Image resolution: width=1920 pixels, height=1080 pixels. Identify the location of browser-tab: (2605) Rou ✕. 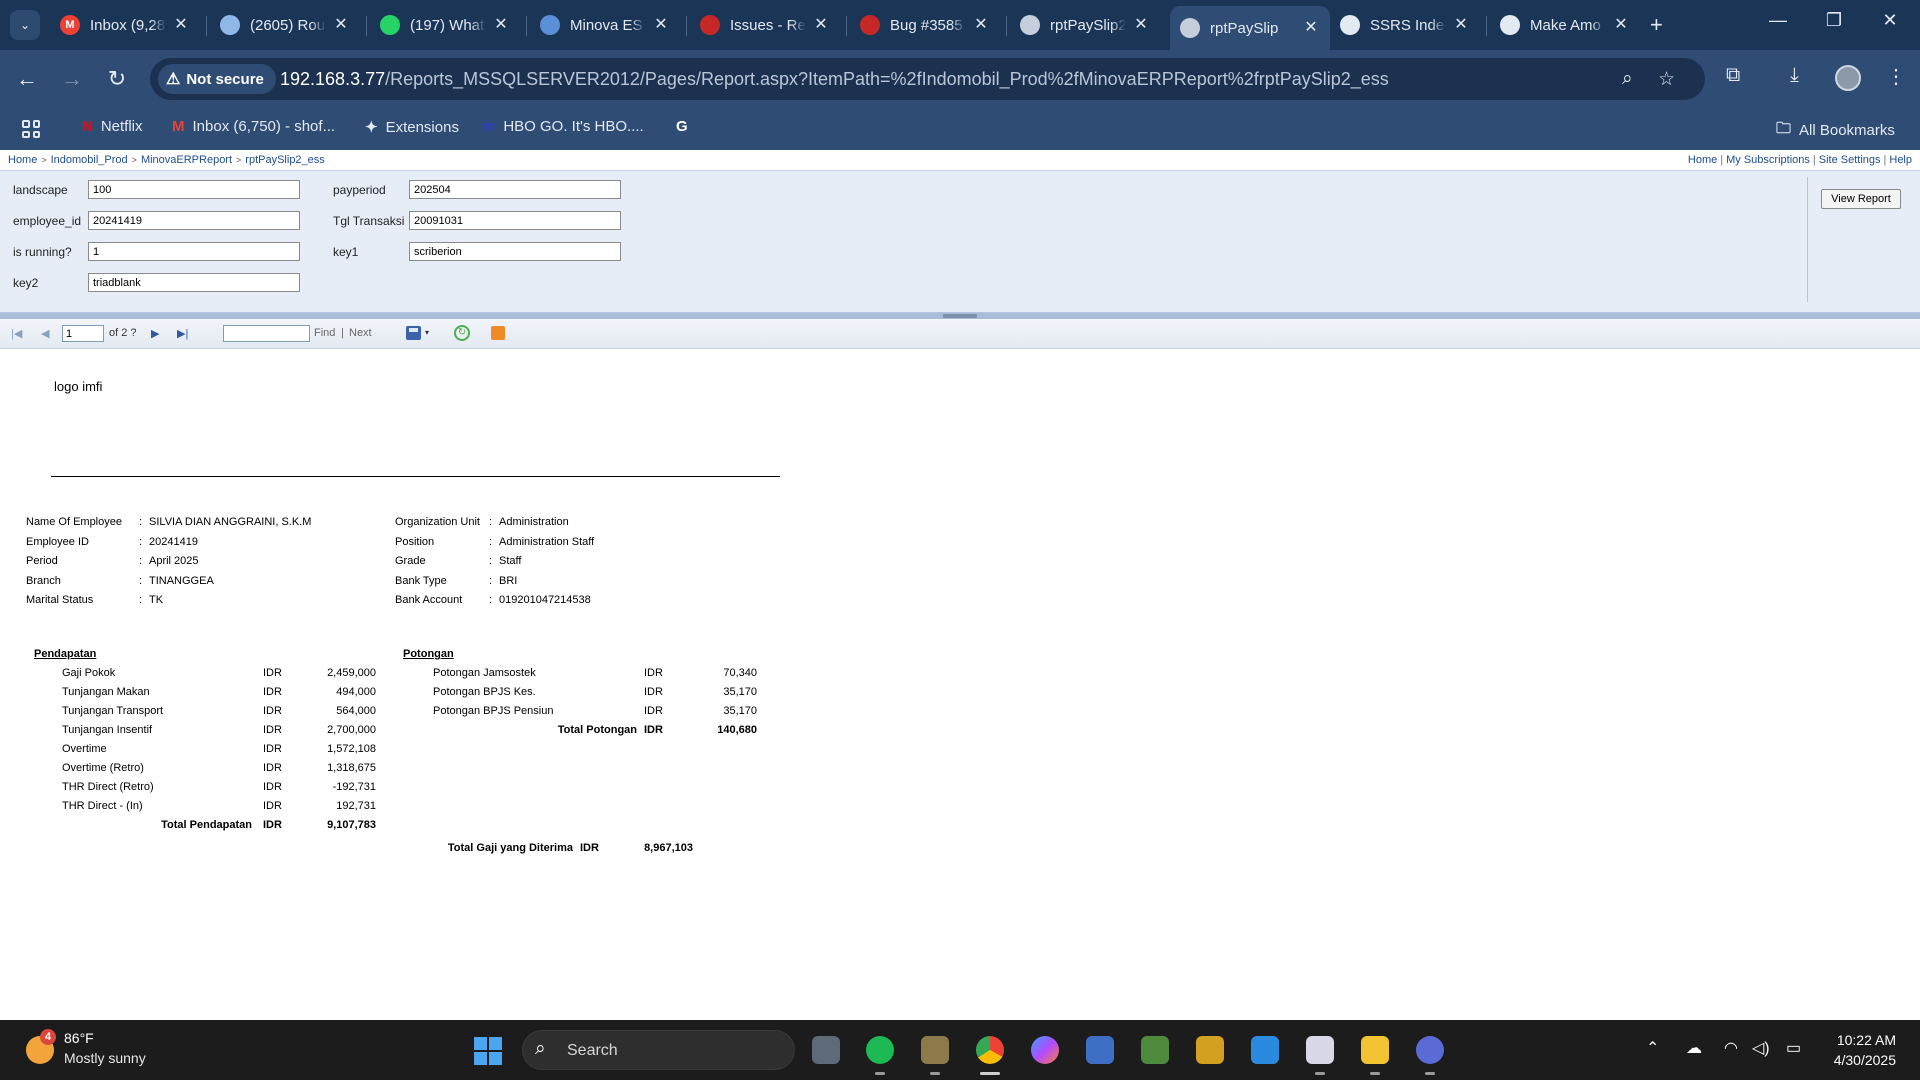
(285, 25).